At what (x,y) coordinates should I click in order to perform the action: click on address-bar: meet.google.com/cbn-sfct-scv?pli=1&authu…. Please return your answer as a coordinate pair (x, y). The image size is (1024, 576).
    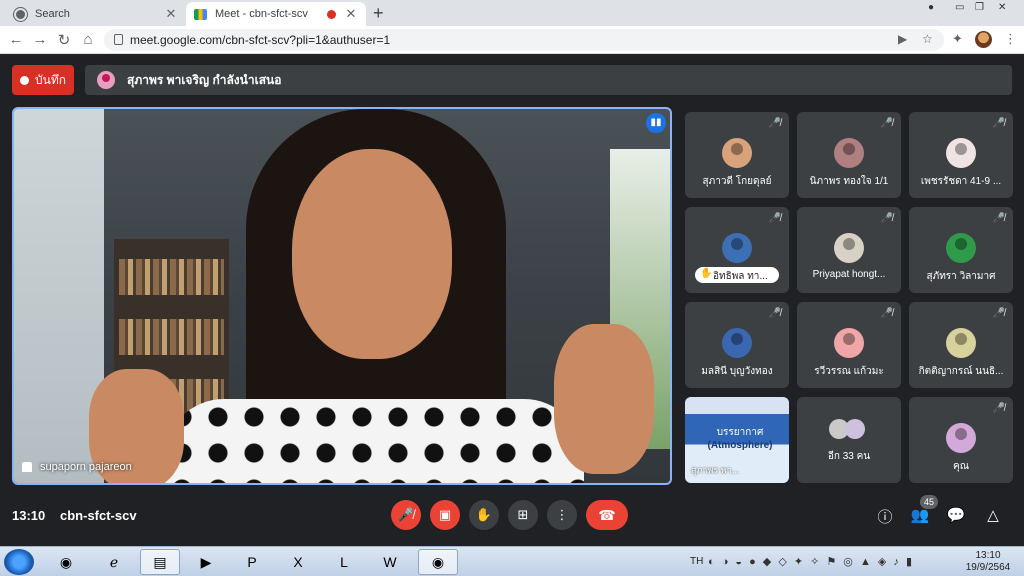
    Looking at the image, I should click on (524, 40).